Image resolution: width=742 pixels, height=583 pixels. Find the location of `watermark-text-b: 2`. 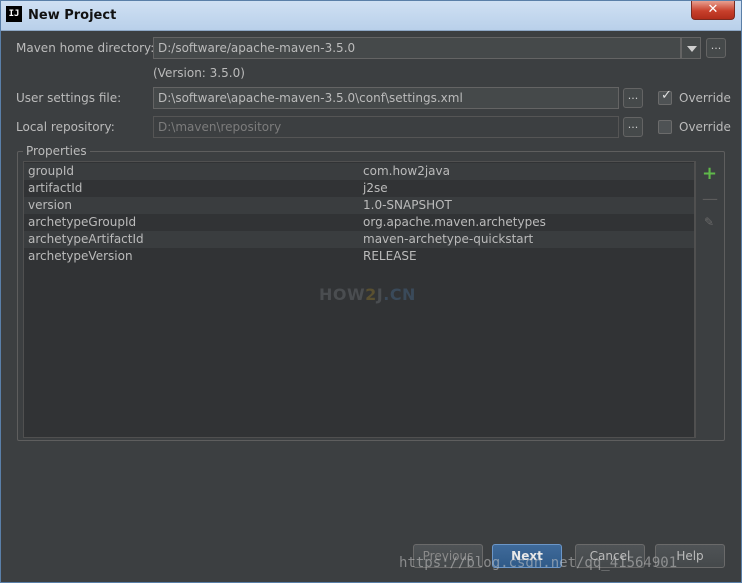

watermark-text-b: 2 is located at coordinates (371, 294).